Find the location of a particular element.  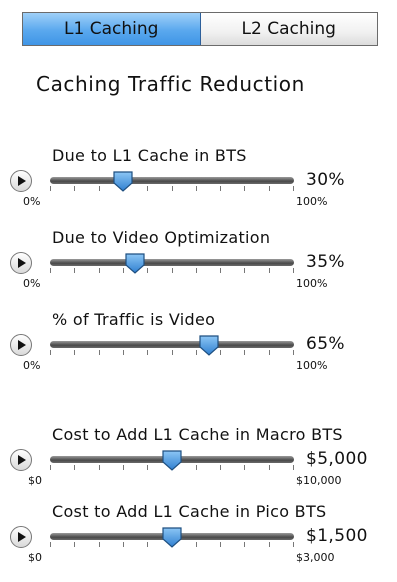

slider-value: 65% is located at coordinates (325, 344).